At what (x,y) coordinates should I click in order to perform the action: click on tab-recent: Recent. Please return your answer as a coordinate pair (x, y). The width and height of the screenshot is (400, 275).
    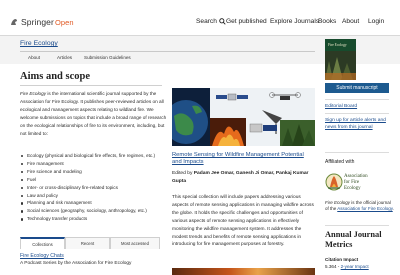
    Looking at the image, I should click on (87, 243).